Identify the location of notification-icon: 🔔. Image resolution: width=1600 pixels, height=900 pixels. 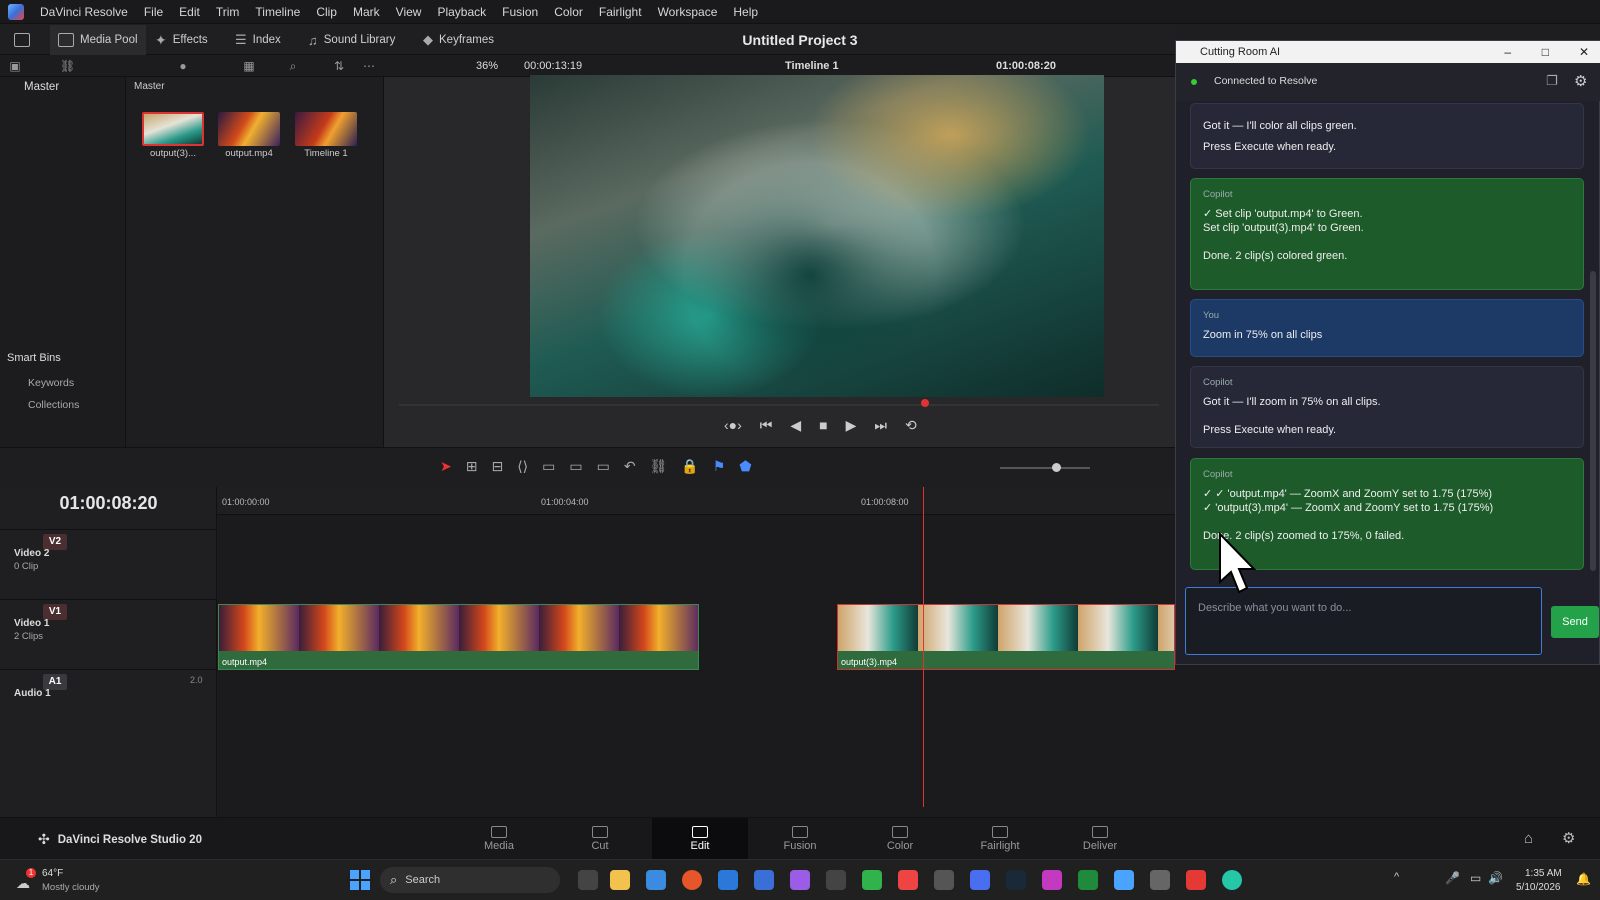
(1583, 879).